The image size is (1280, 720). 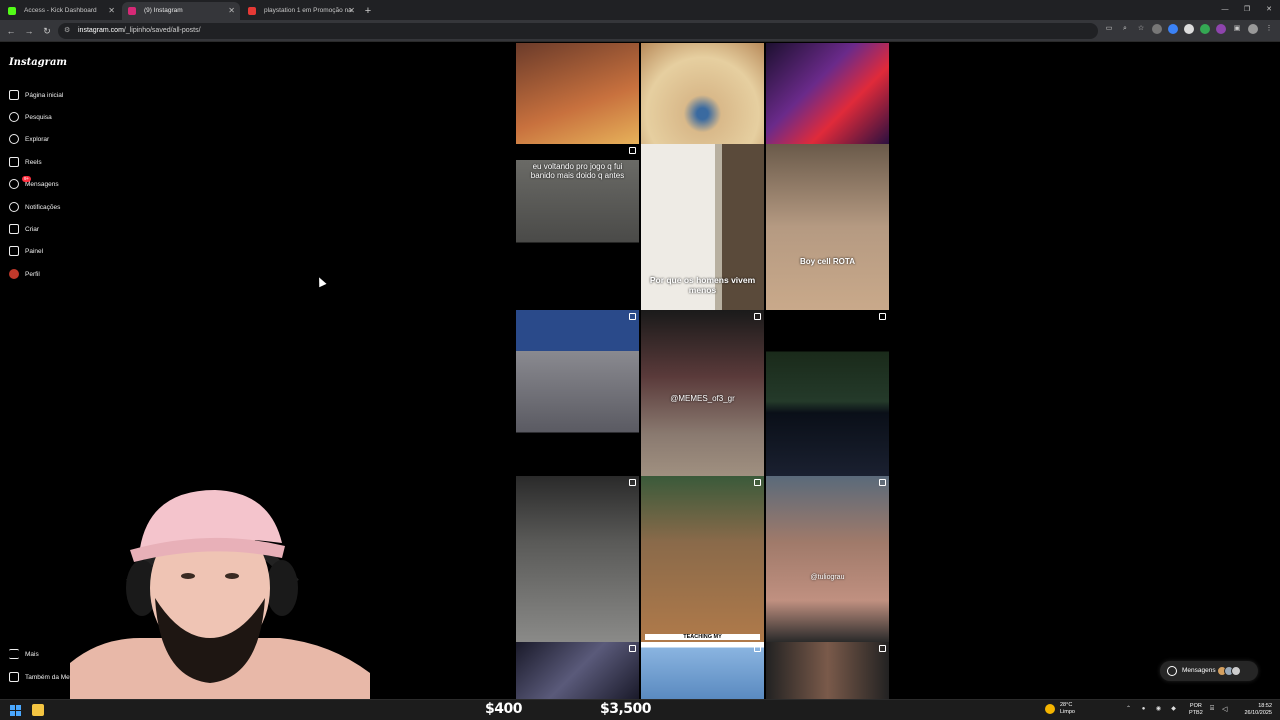 I want to click on browser-tab-kick: Access - Kick Dashboard ✕, so click(x=61, y=11).